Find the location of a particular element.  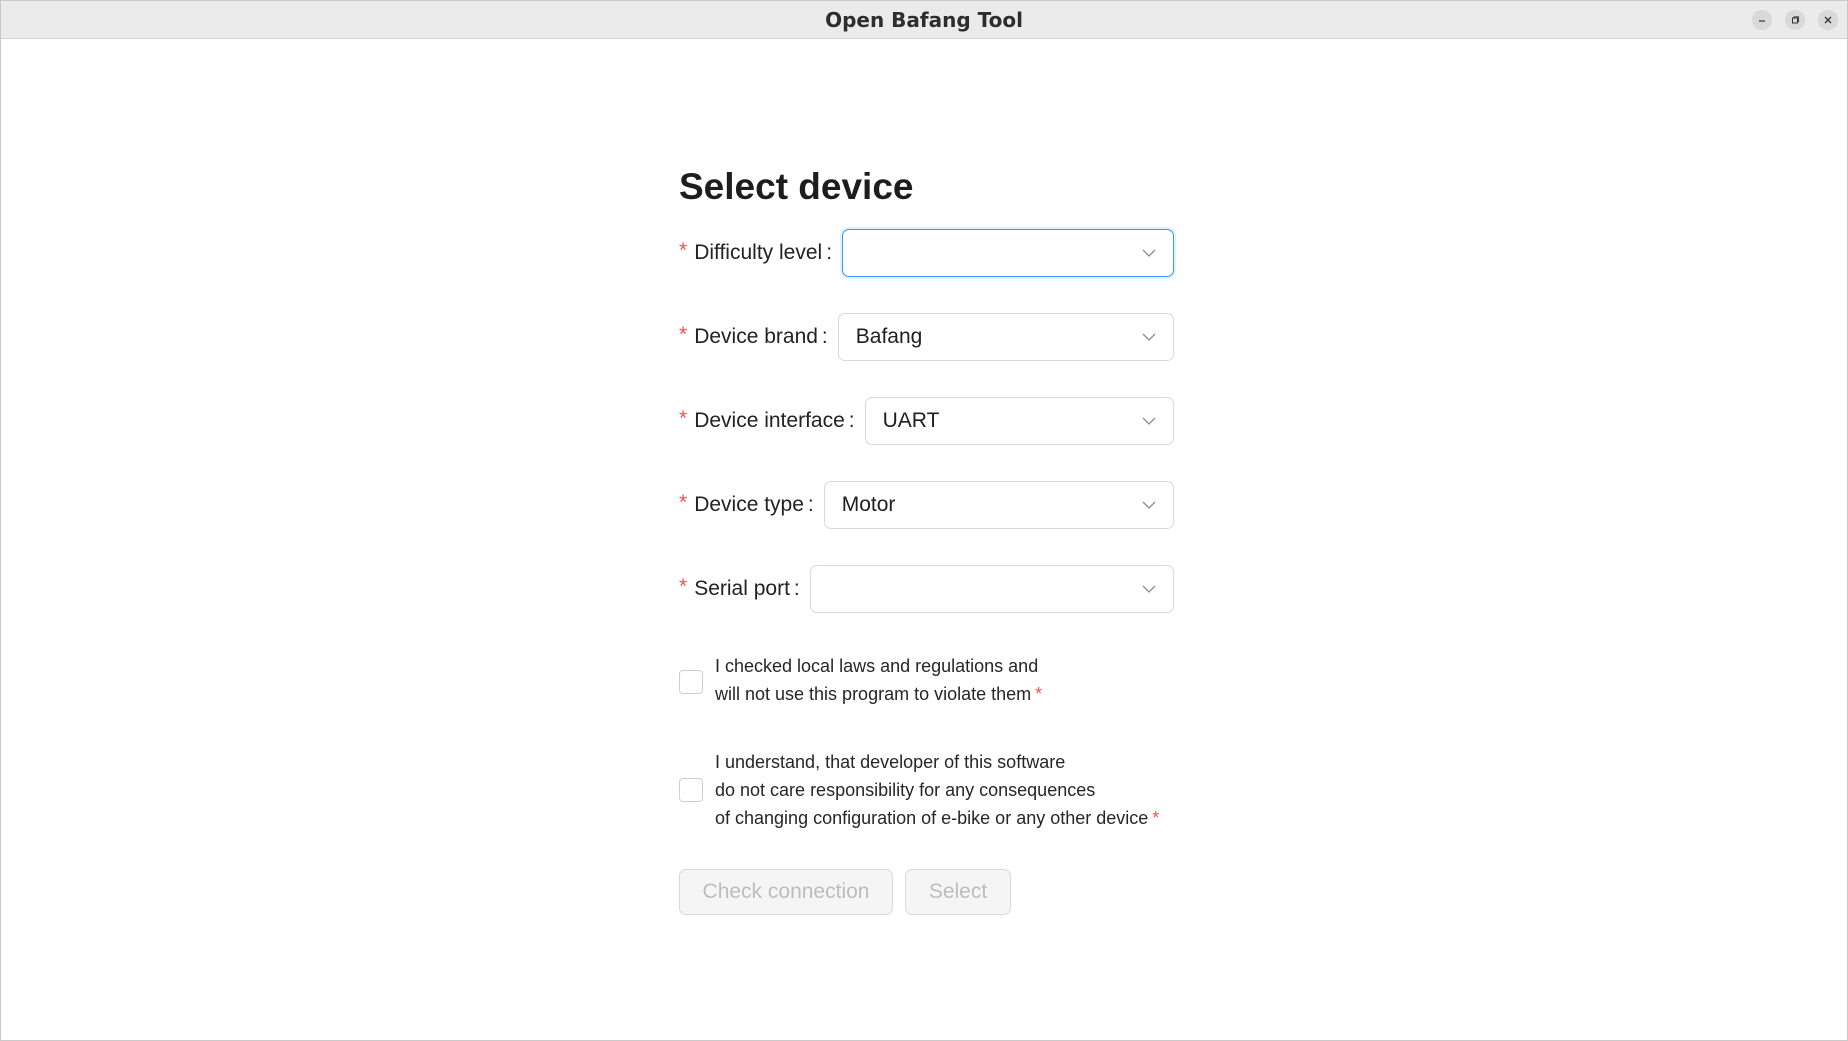

field-device-type: * Device type: Motor is located at coordinates (926, 505).